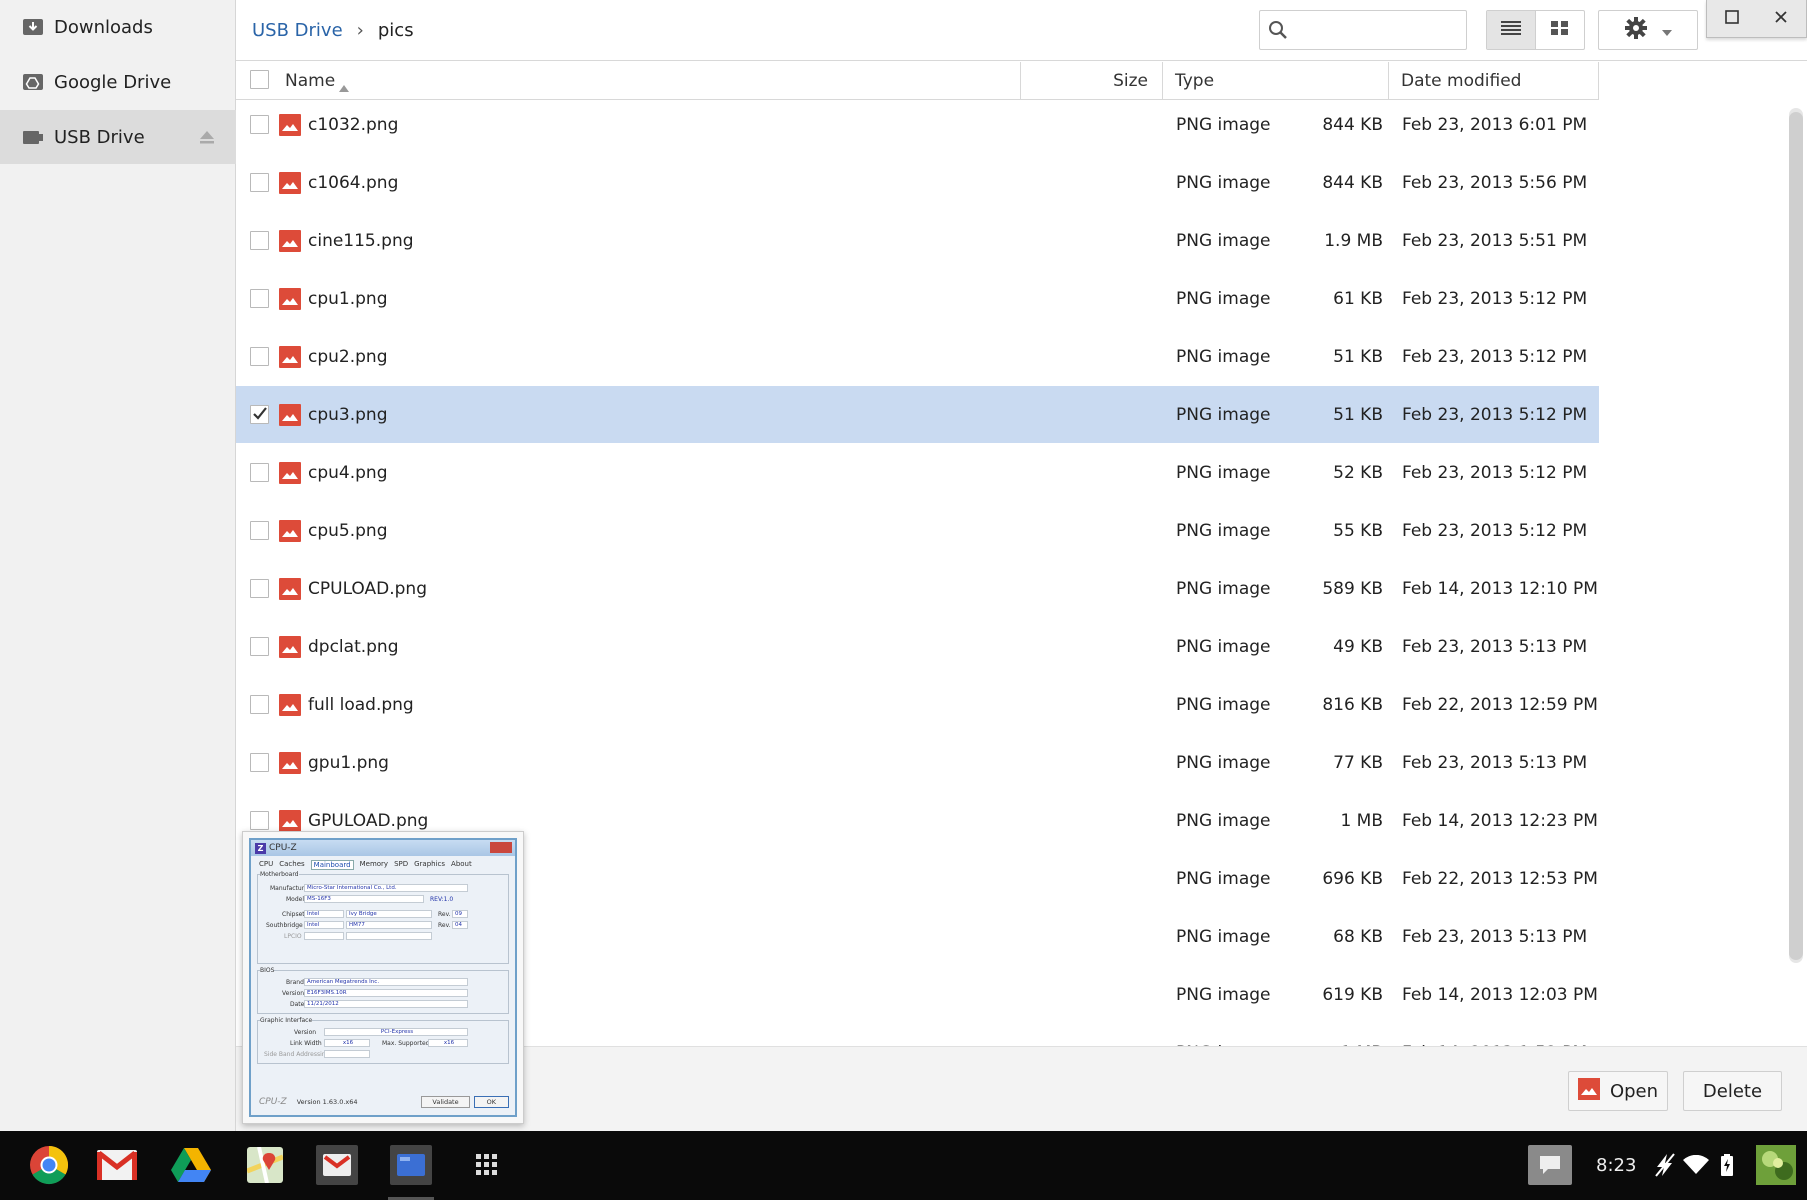 The image size is (1807, 1200). What do you see at coordinates (191, 1165) in the screenshot?
I see `google-drive-icon` at bounding box center [191, 1165].